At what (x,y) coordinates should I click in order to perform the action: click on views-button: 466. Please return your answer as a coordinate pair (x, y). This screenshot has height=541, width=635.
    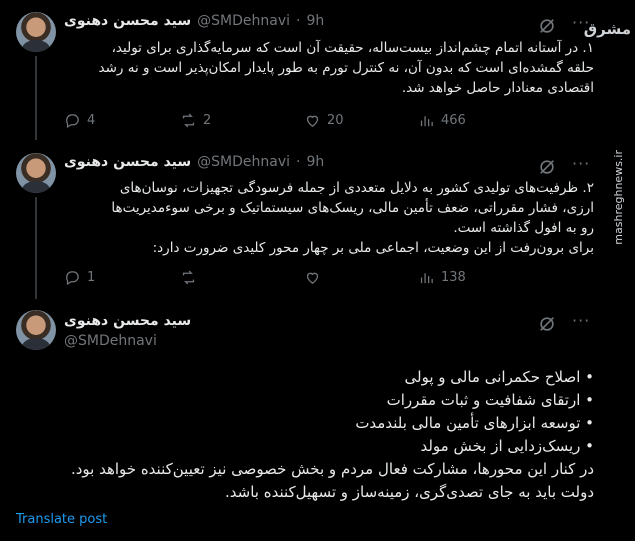
    Looking at the image, I should click on (442, 120).